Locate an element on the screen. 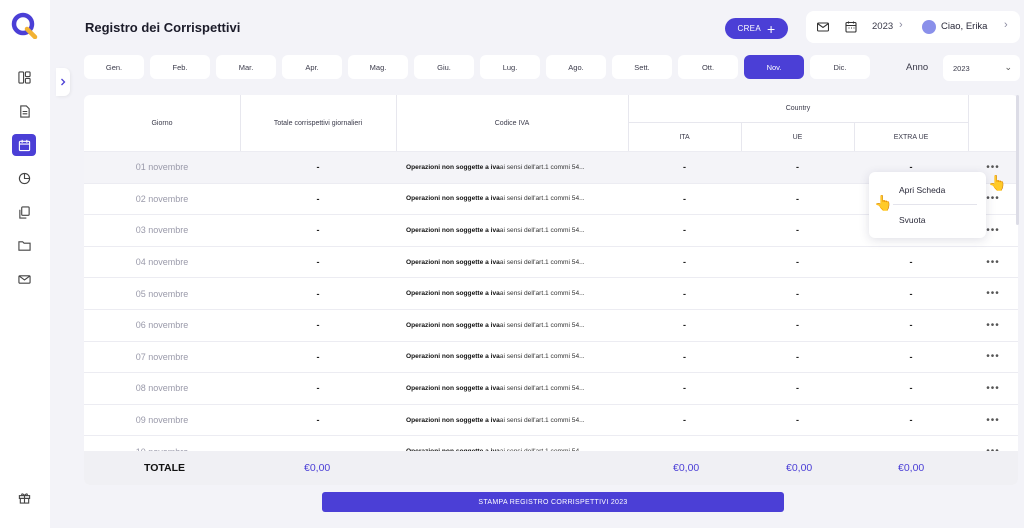 The height and width of the screenshot is (528, 1024). tab-month-feb: Feb. is located at coordinates (180, 67).